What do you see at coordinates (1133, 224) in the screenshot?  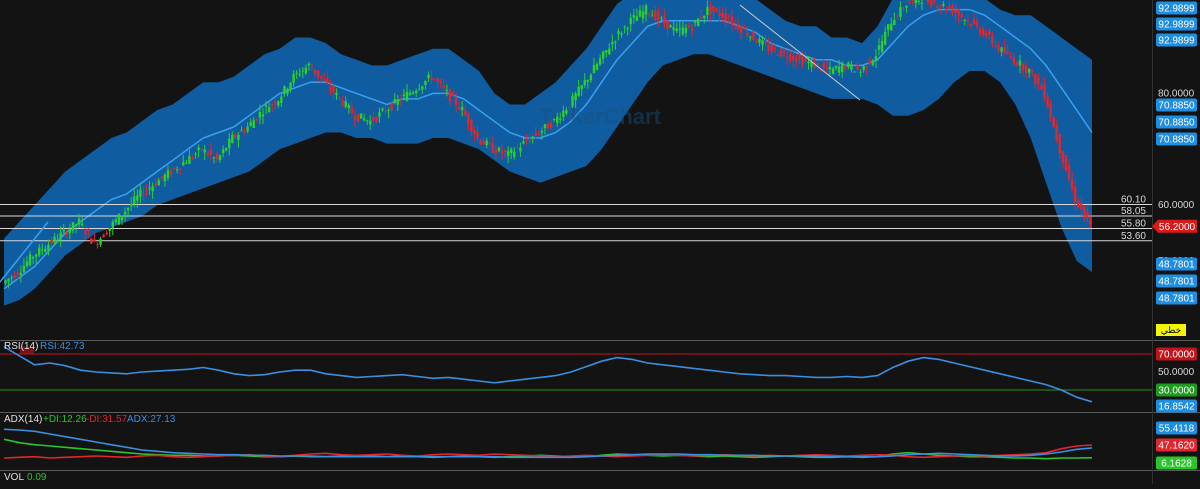 I see `hline-label: 55.80` at bounding box center [1133, 224].